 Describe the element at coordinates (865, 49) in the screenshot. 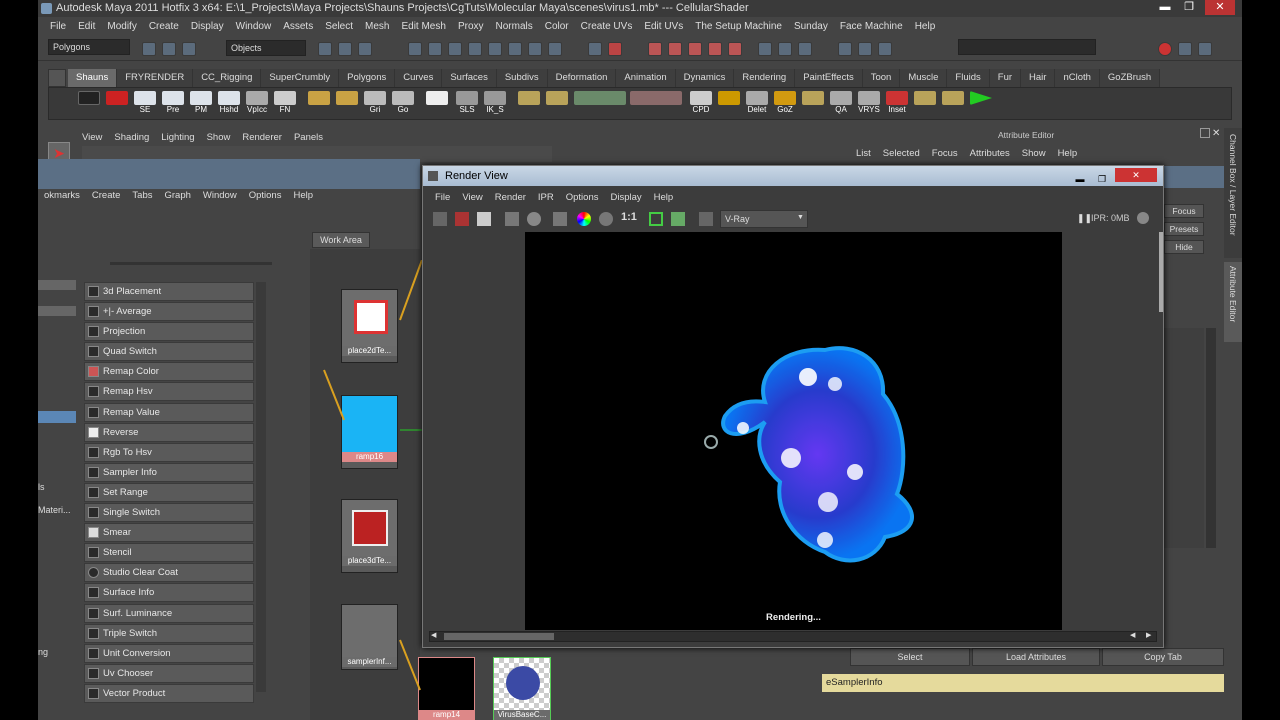

I see `channel-box-toggle-icon` at that location.